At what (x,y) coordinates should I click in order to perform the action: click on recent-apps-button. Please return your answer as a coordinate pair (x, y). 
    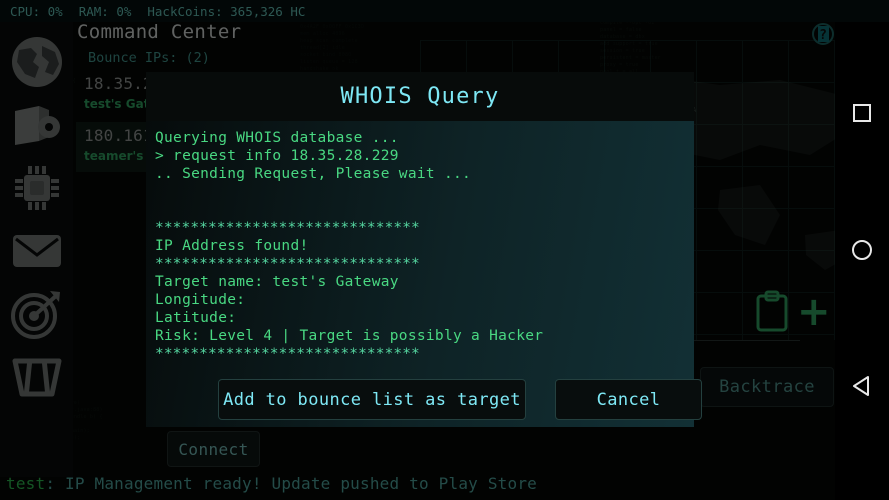
    Looking at the image, I should click on (862, 113).